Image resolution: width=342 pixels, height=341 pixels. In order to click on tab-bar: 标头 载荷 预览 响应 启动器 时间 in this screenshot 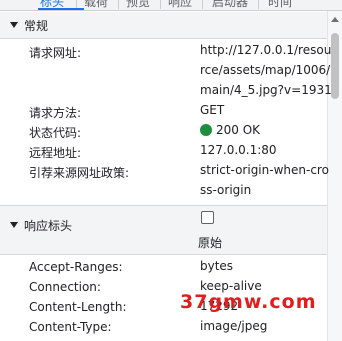, I will do `click(171, 5)`.